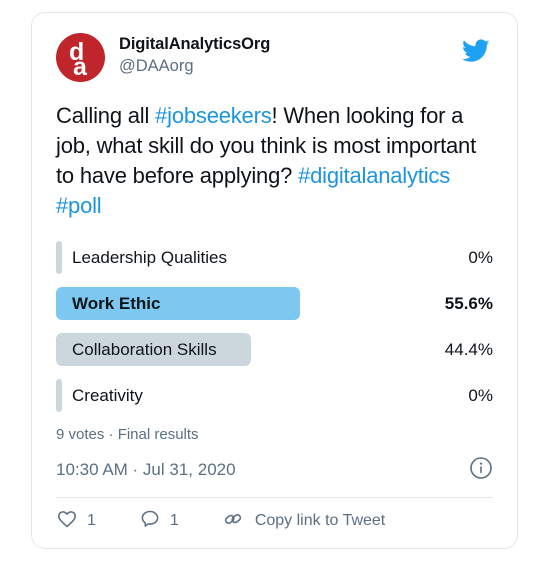 This screenshot has width=549, height=561. Describe the element at coordinates (468, 349) in the screenshot. I see `poll-option-percent: 44.4%` at that location.